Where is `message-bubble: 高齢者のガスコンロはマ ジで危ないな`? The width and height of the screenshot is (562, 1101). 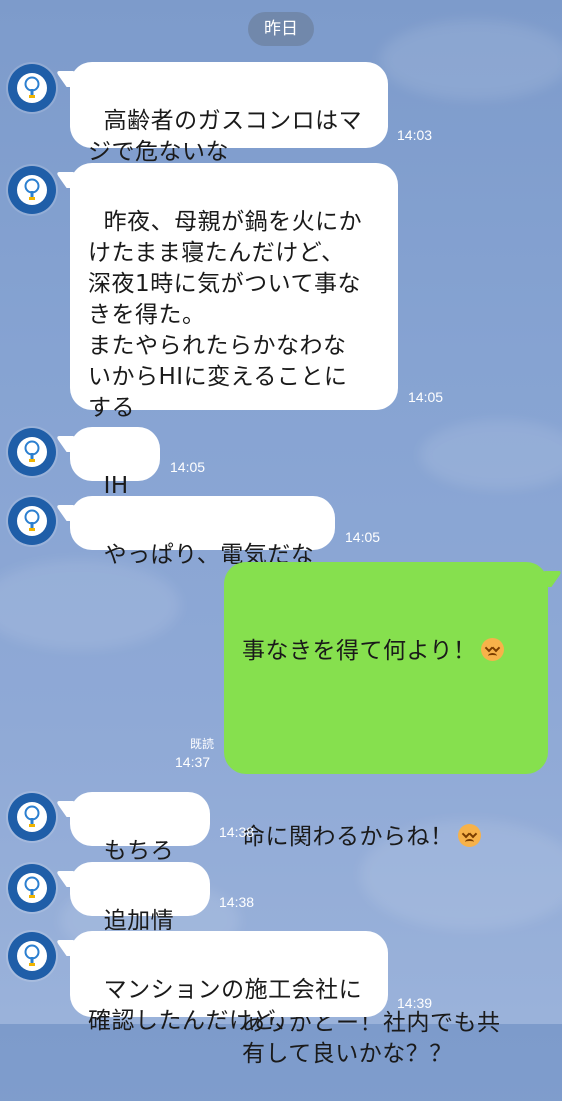
message-bubble: 高齢者のガスコンロはマ ジで危ないな is located at coordinates (229, 113).